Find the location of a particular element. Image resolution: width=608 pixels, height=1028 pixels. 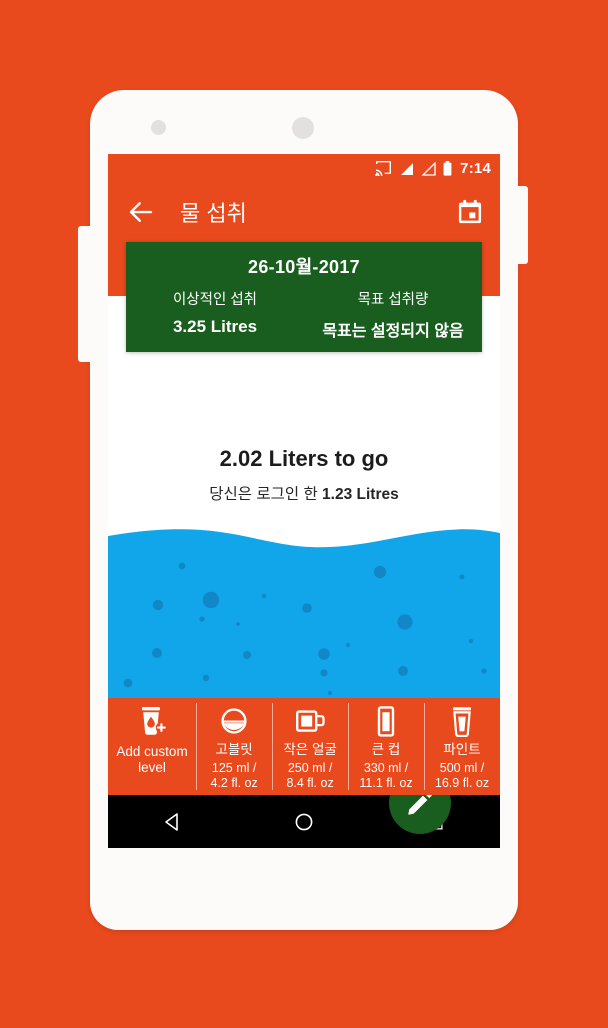

status-bar-icons is located at coordinates (413, 168).